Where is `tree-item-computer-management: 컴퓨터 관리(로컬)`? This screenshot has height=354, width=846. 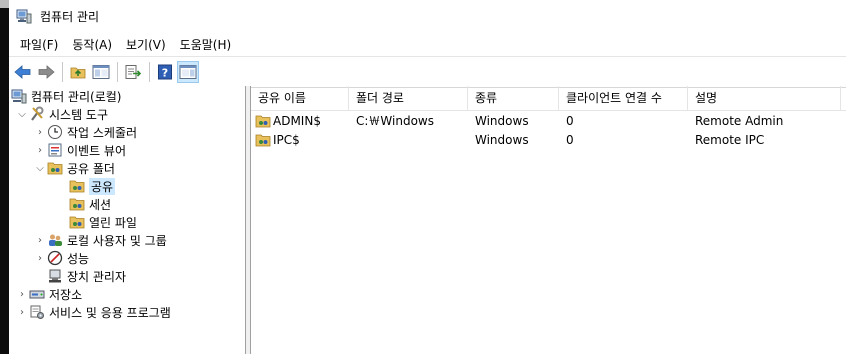 tree-item-computer-management: 컴퓨터 관리(로컬) is located at coordinates (66, 96).